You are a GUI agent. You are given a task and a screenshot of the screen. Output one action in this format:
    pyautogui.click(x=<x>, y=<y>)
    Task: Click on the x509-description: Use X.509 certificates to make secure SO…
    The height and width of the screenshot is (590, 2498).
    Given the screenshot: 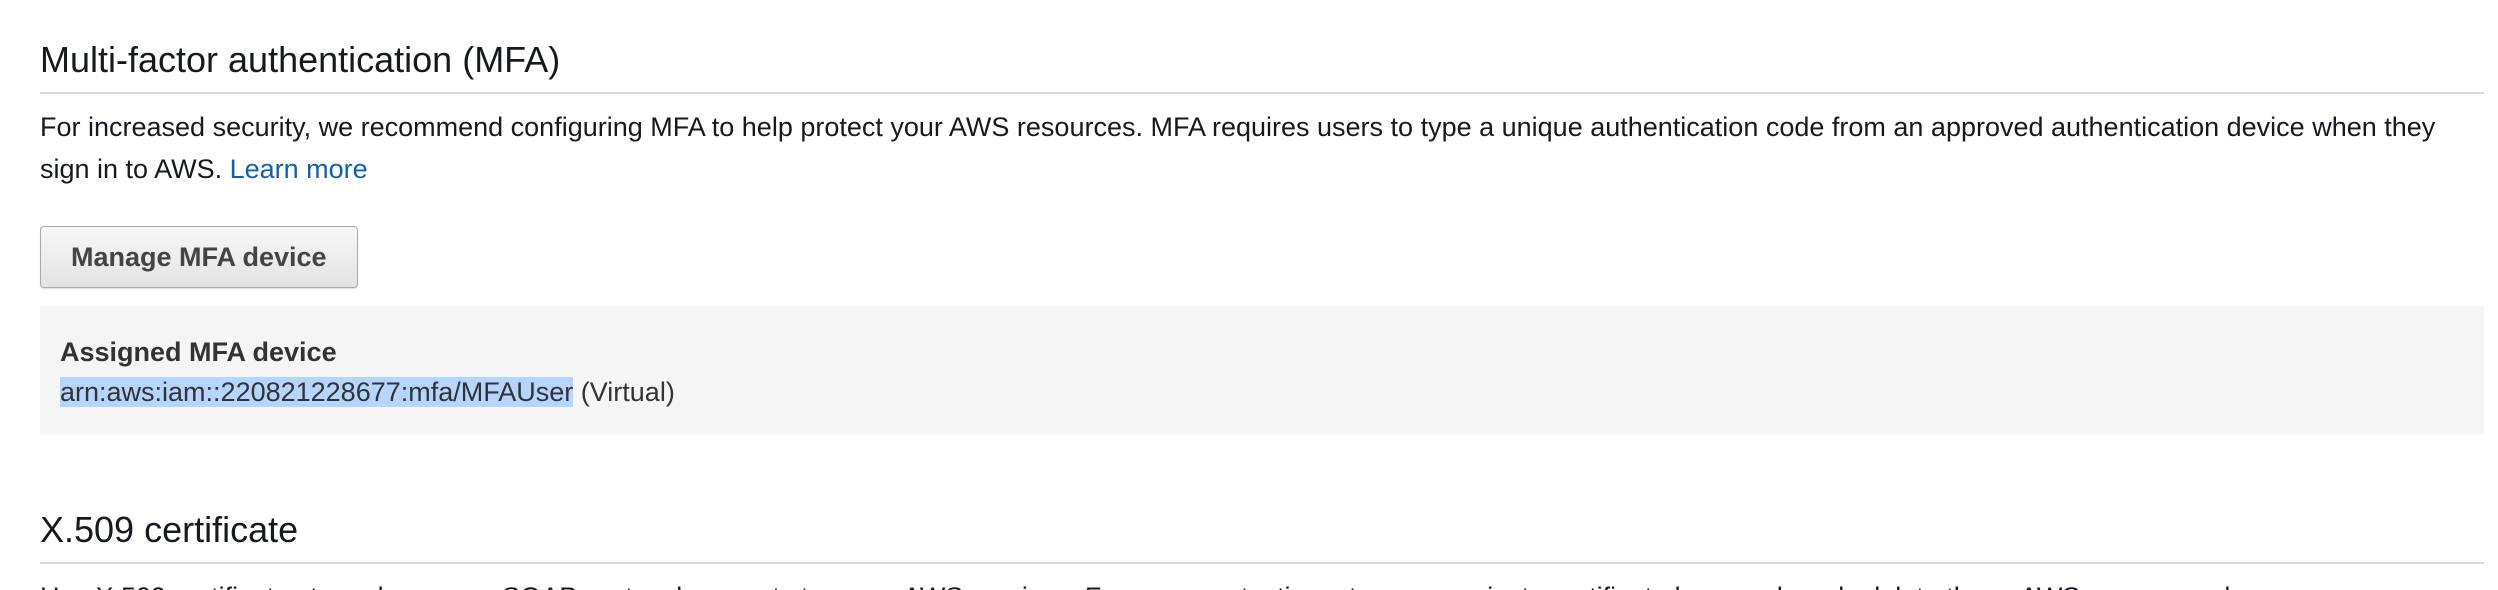 What is the action you would take?
    pyautogui.click(x=1262, y=583)
    